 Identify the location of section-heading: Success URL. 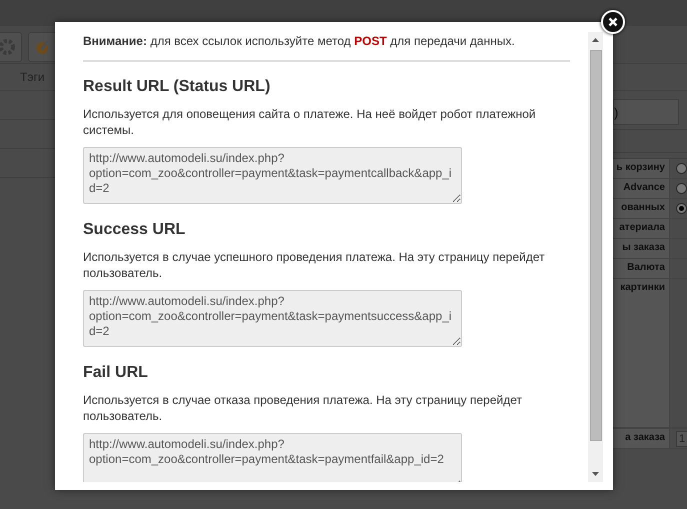
(134, 230).